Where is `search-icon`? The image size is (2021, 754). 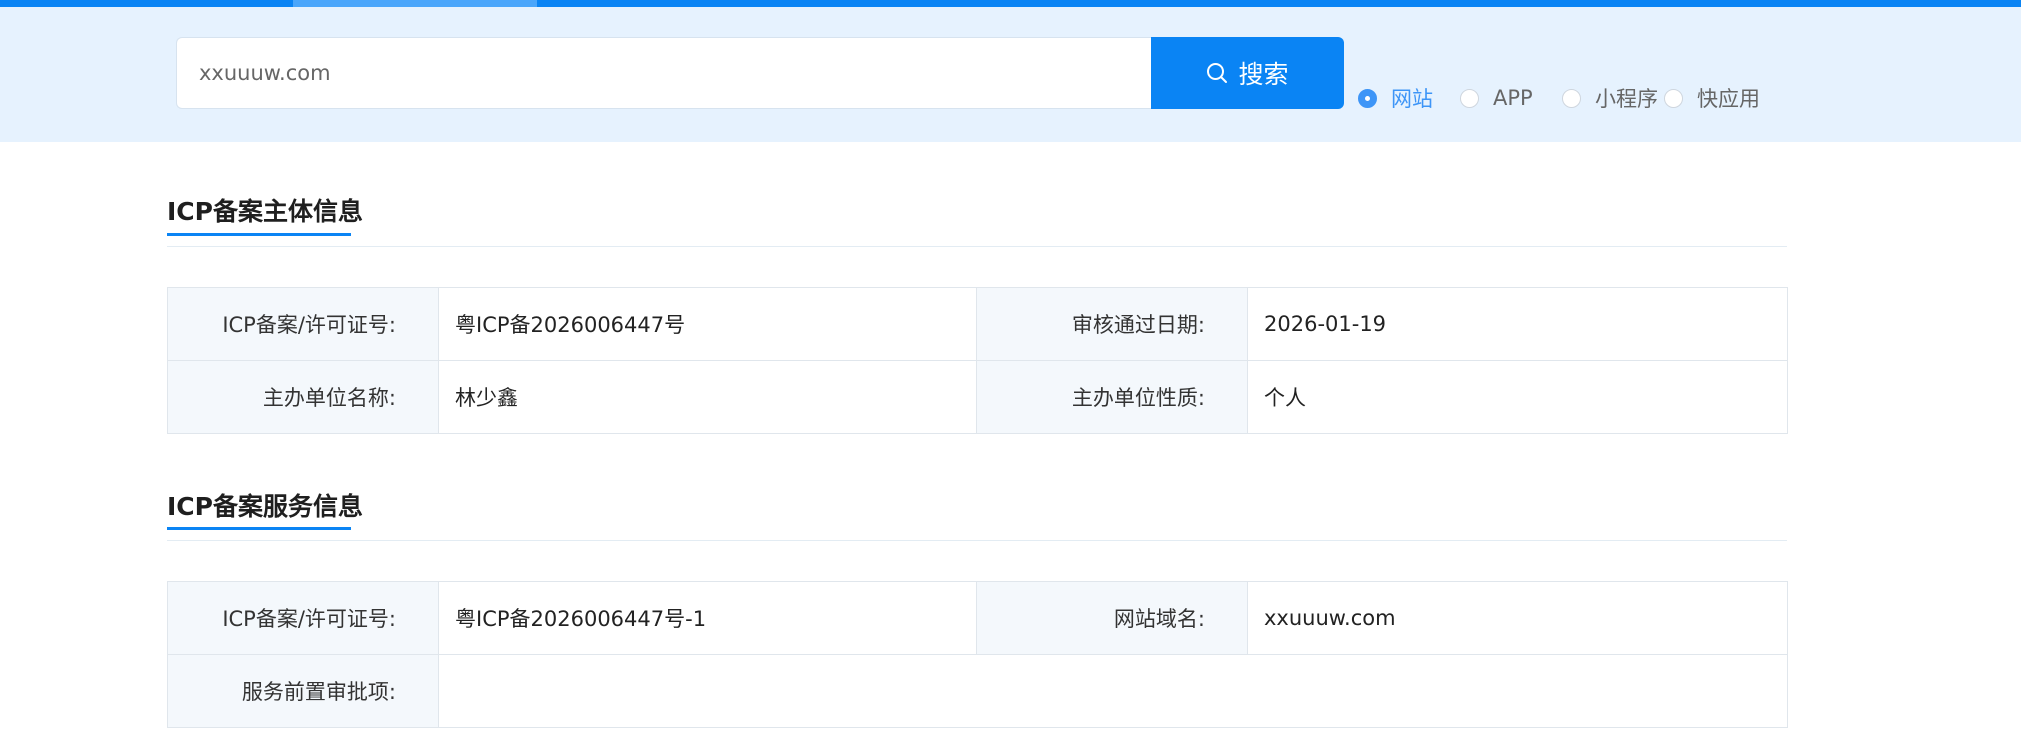 search-icon is located at coordinates (1217, 73).